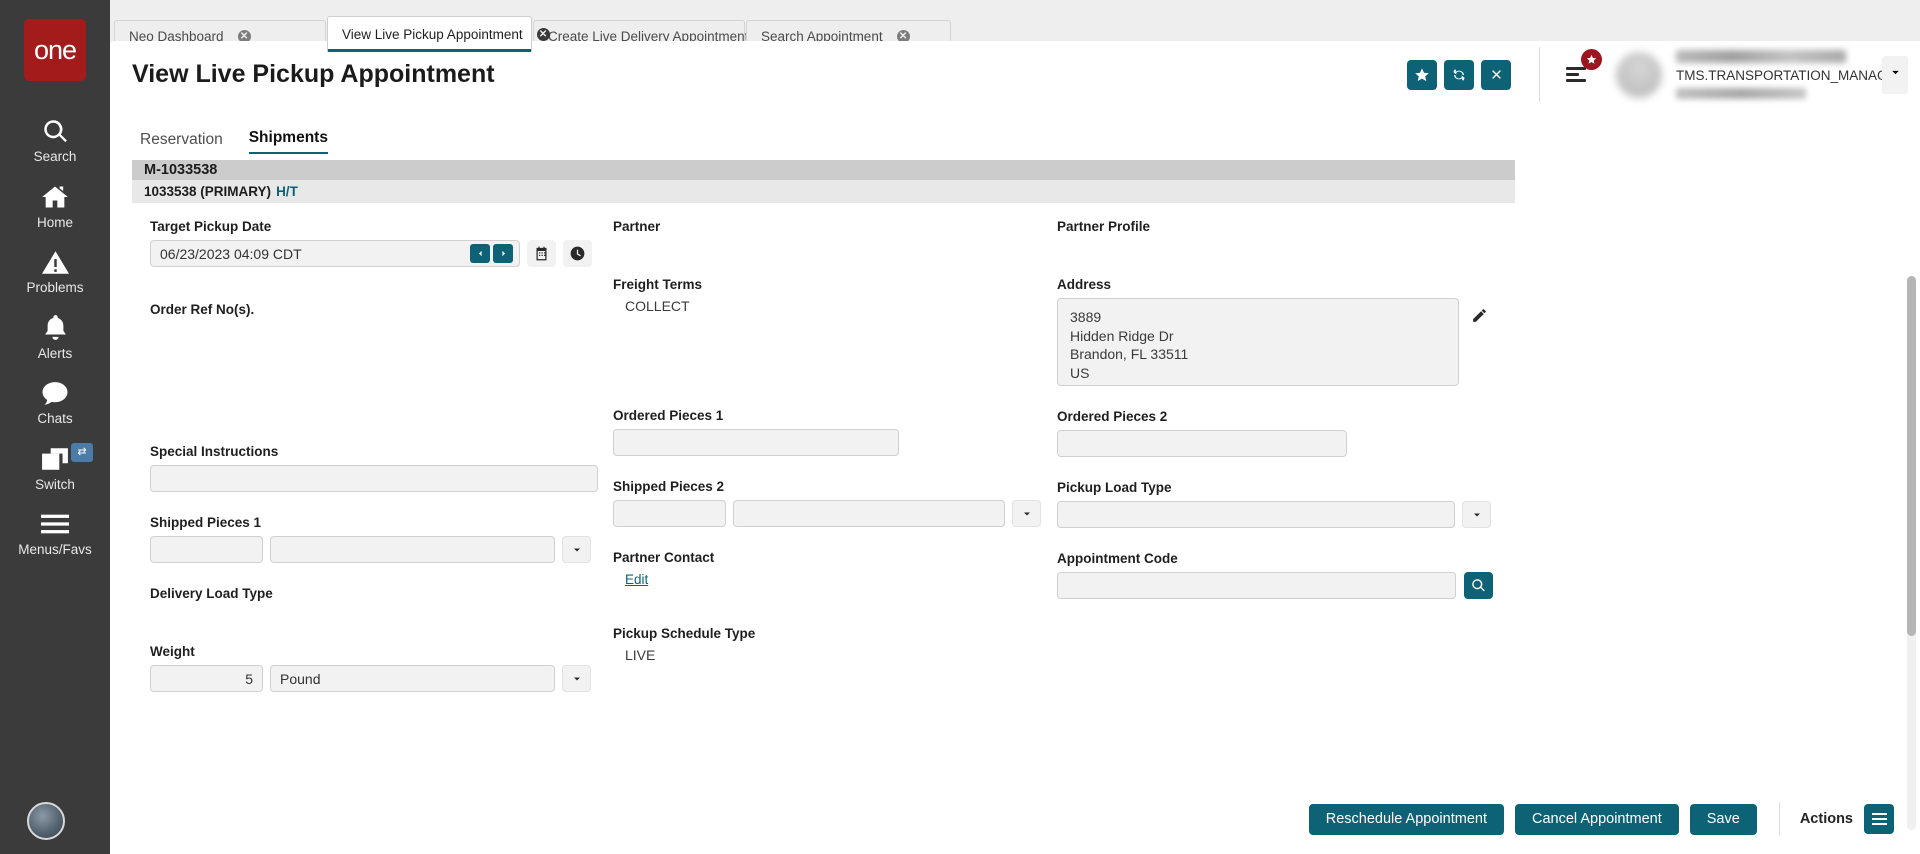  What do you see at coordinates (55, 353) in the screenshot?
I see `sidebar-item-label: Alerts` at bounding box center [55, 353].